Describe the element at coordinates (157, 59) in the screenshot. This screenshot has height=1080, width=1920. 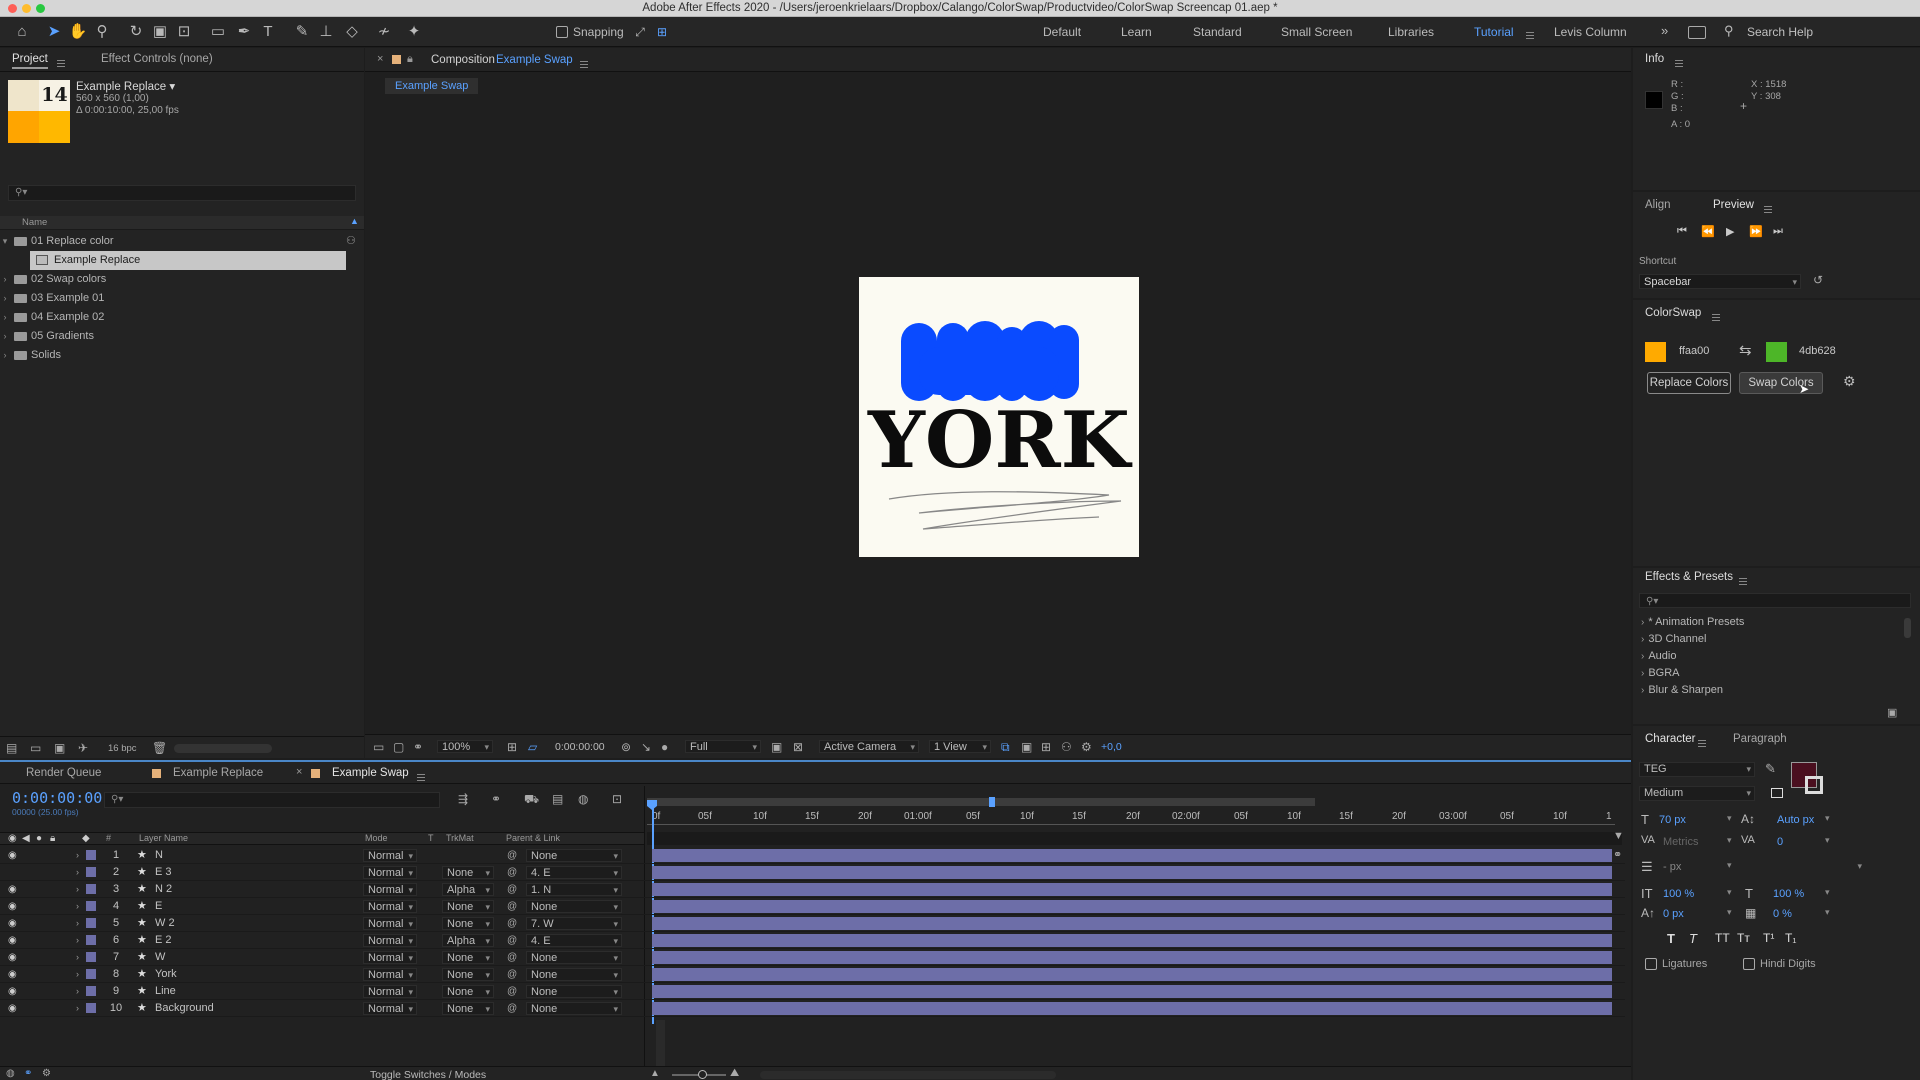
I see `tab-effect-controls: Effect Controls (none)` at that location.